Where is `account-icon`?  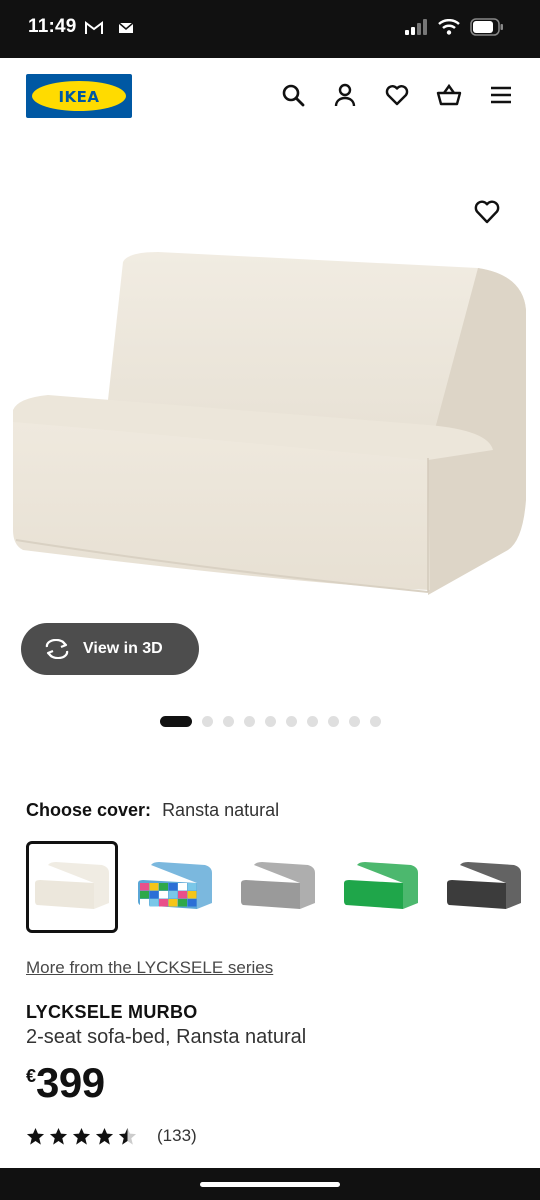
account-icon is located at coordinates (345, 95).